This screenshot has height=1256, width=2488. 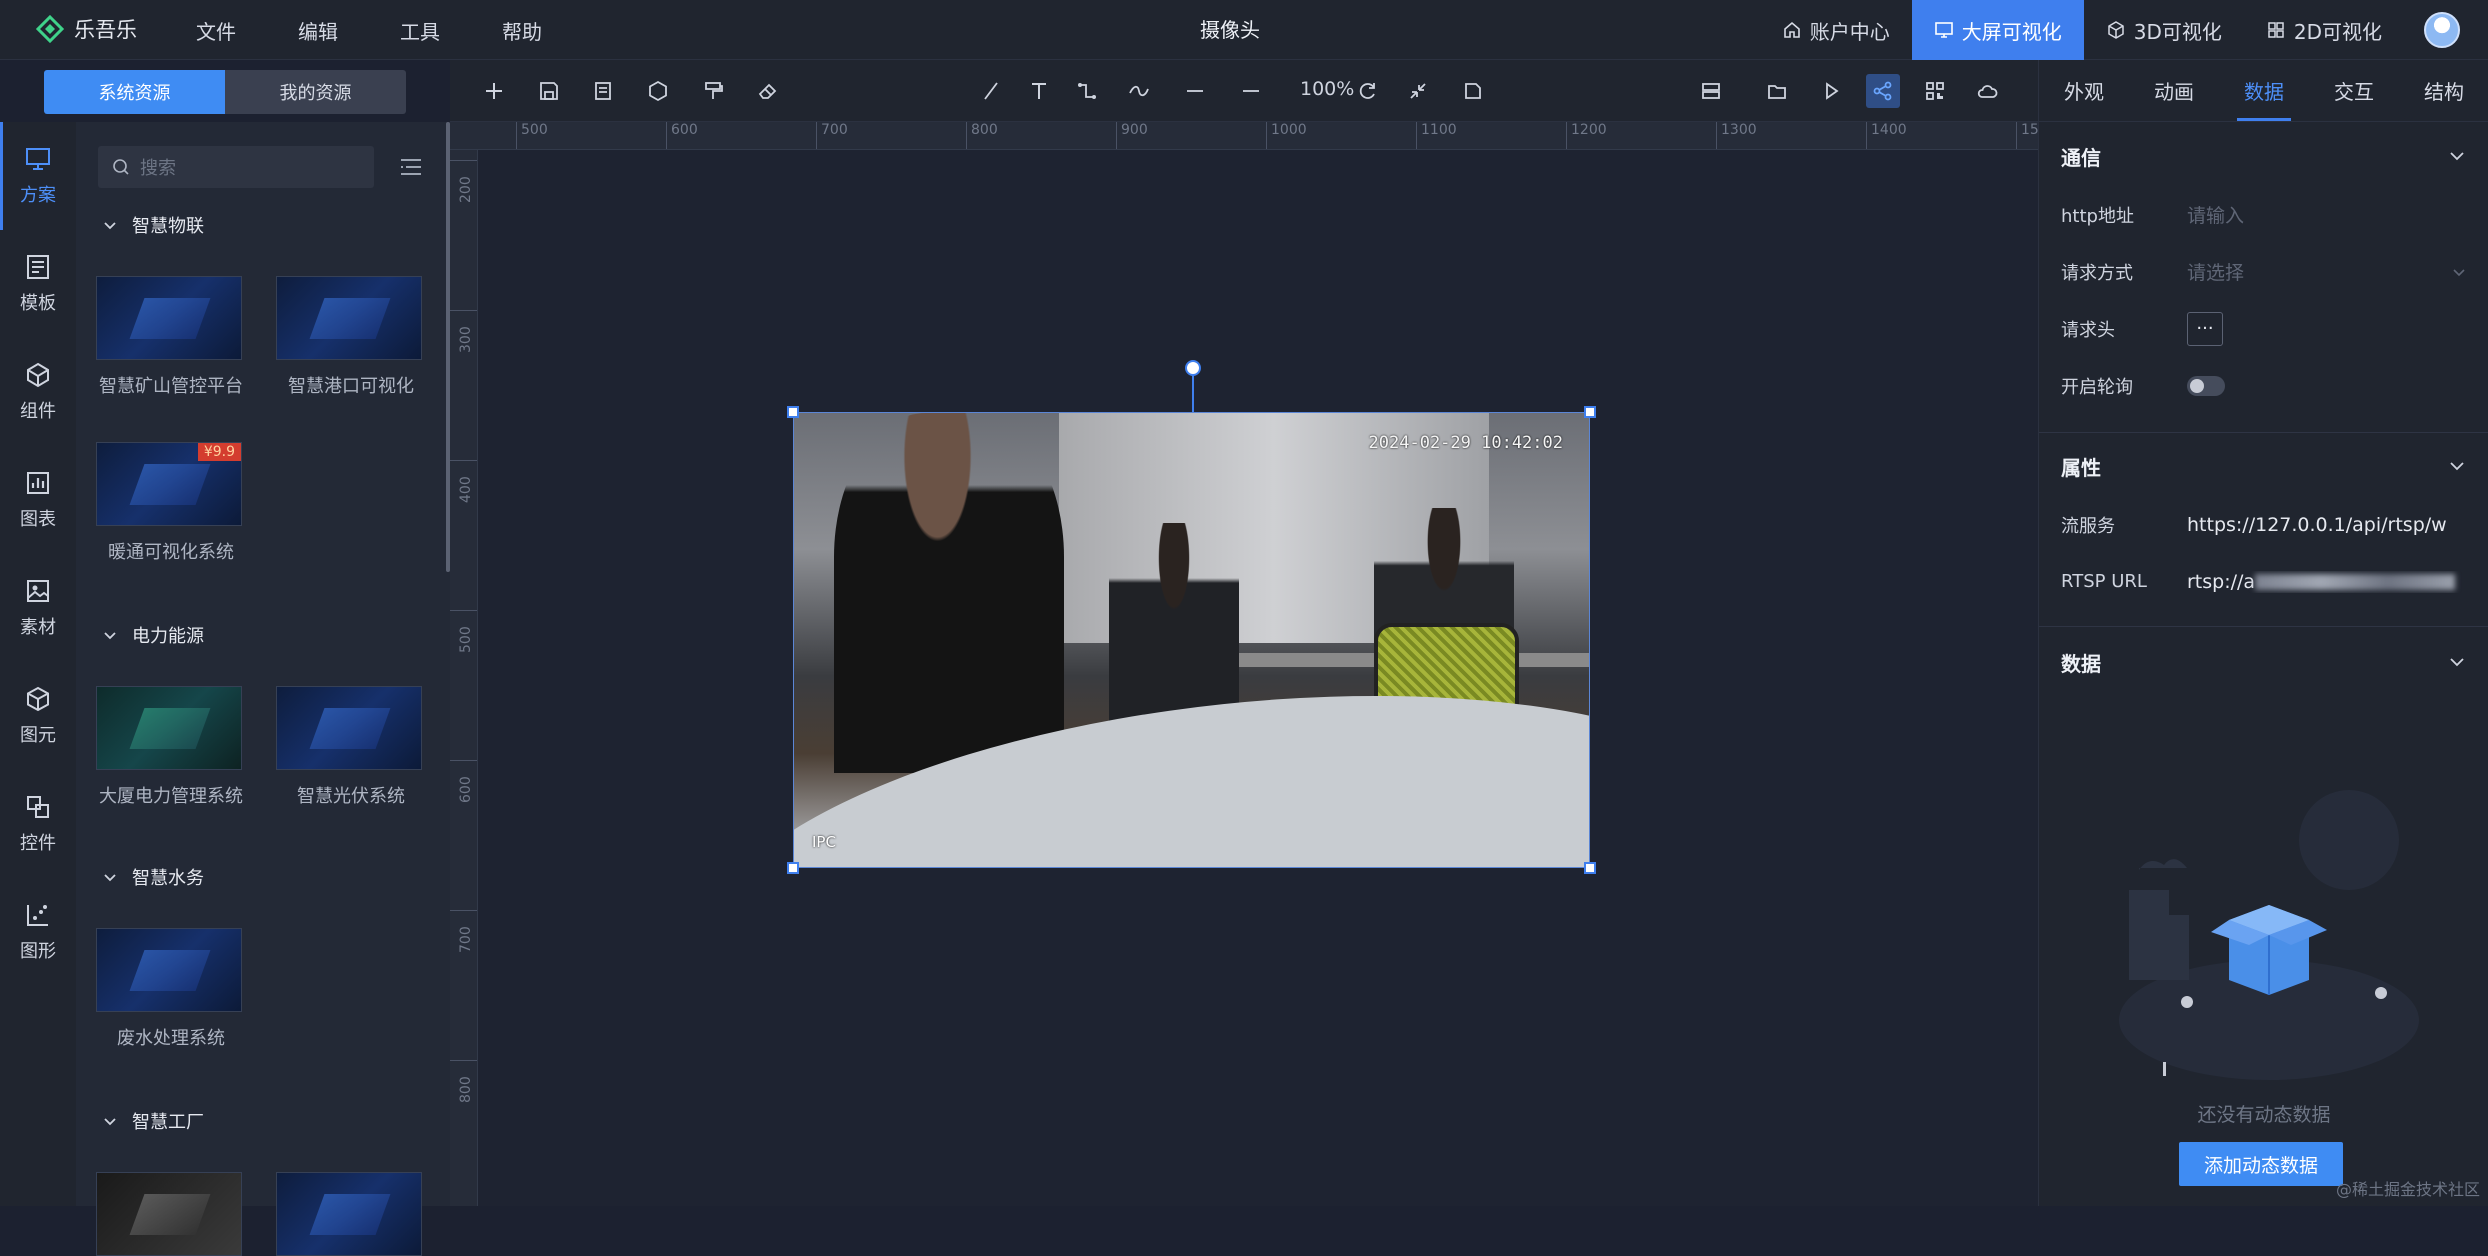 What do you see at coordinates (38, 608) in the screenshot?
I see `nav-material: 素材` at bounding box center [38, 608].